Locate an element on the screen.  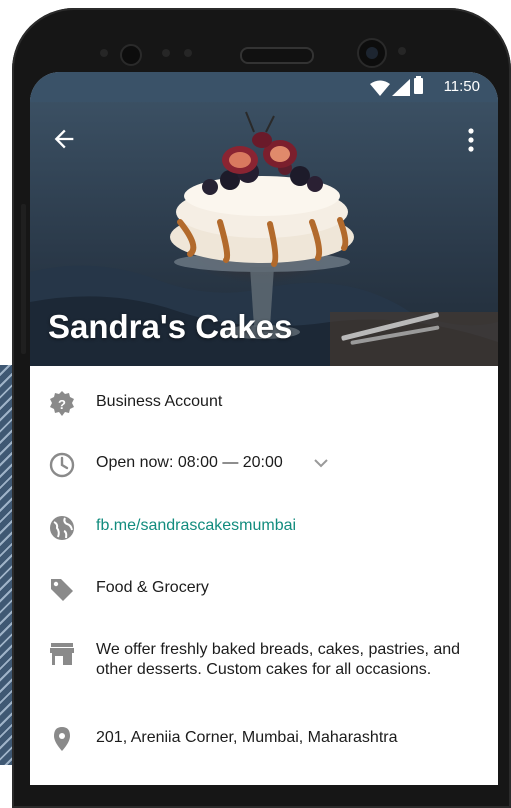
front-sensor is located at coordinates (131, 55).